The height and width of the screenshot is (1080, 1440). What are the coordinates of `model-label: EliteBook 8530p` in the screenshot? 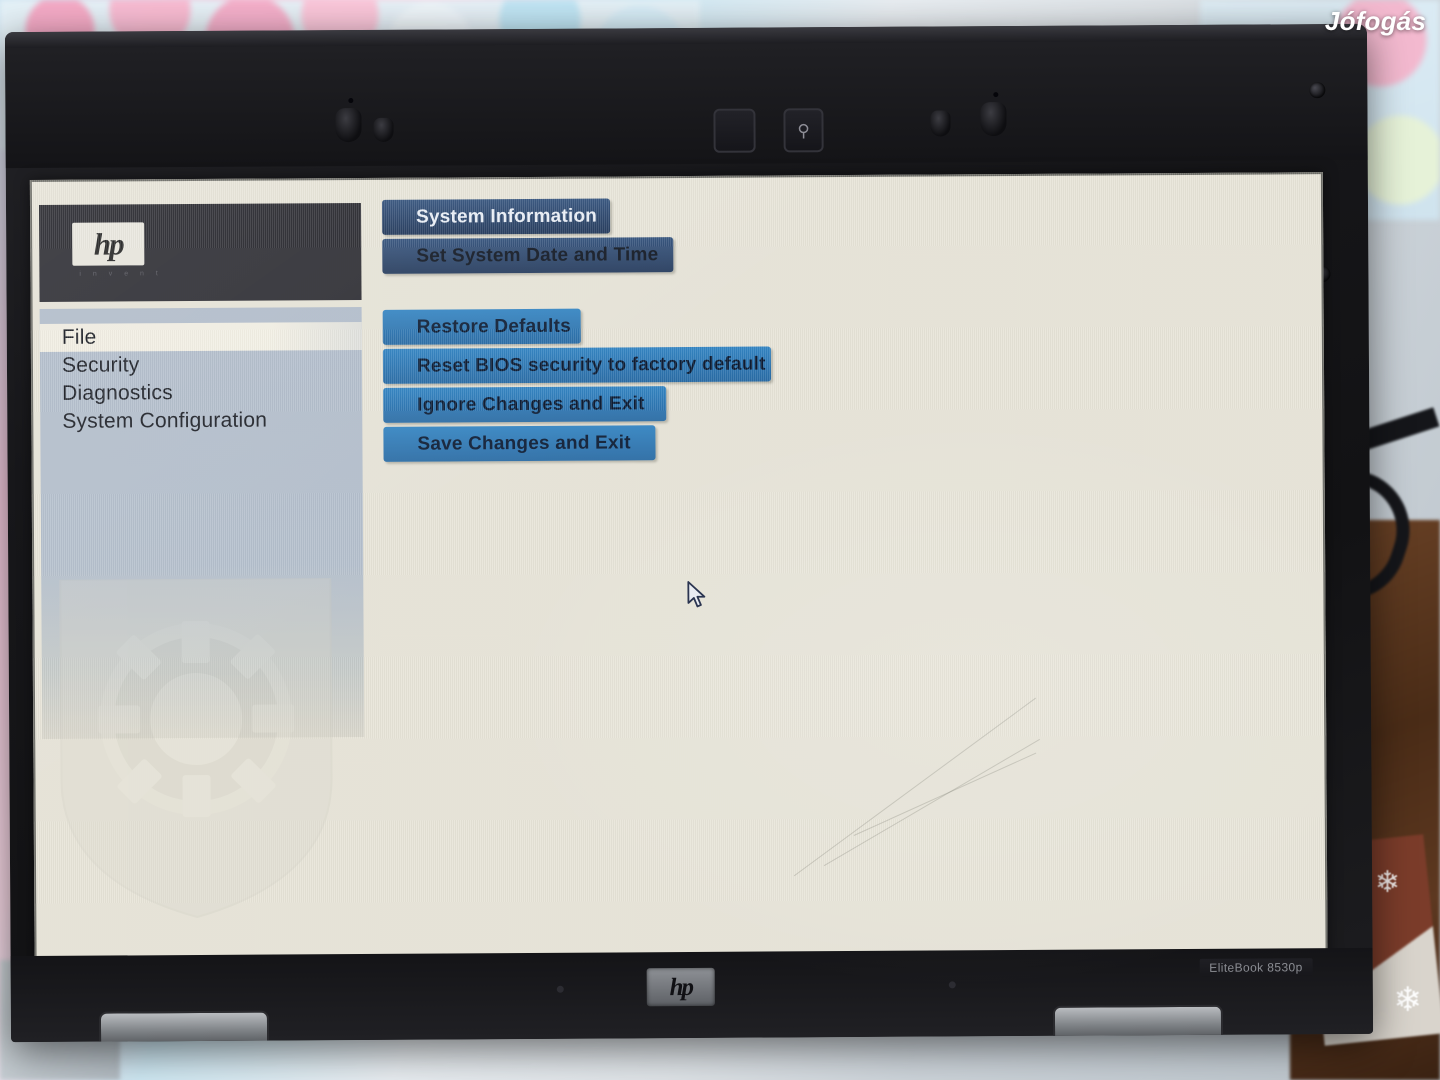 It's located at (1256, 967).